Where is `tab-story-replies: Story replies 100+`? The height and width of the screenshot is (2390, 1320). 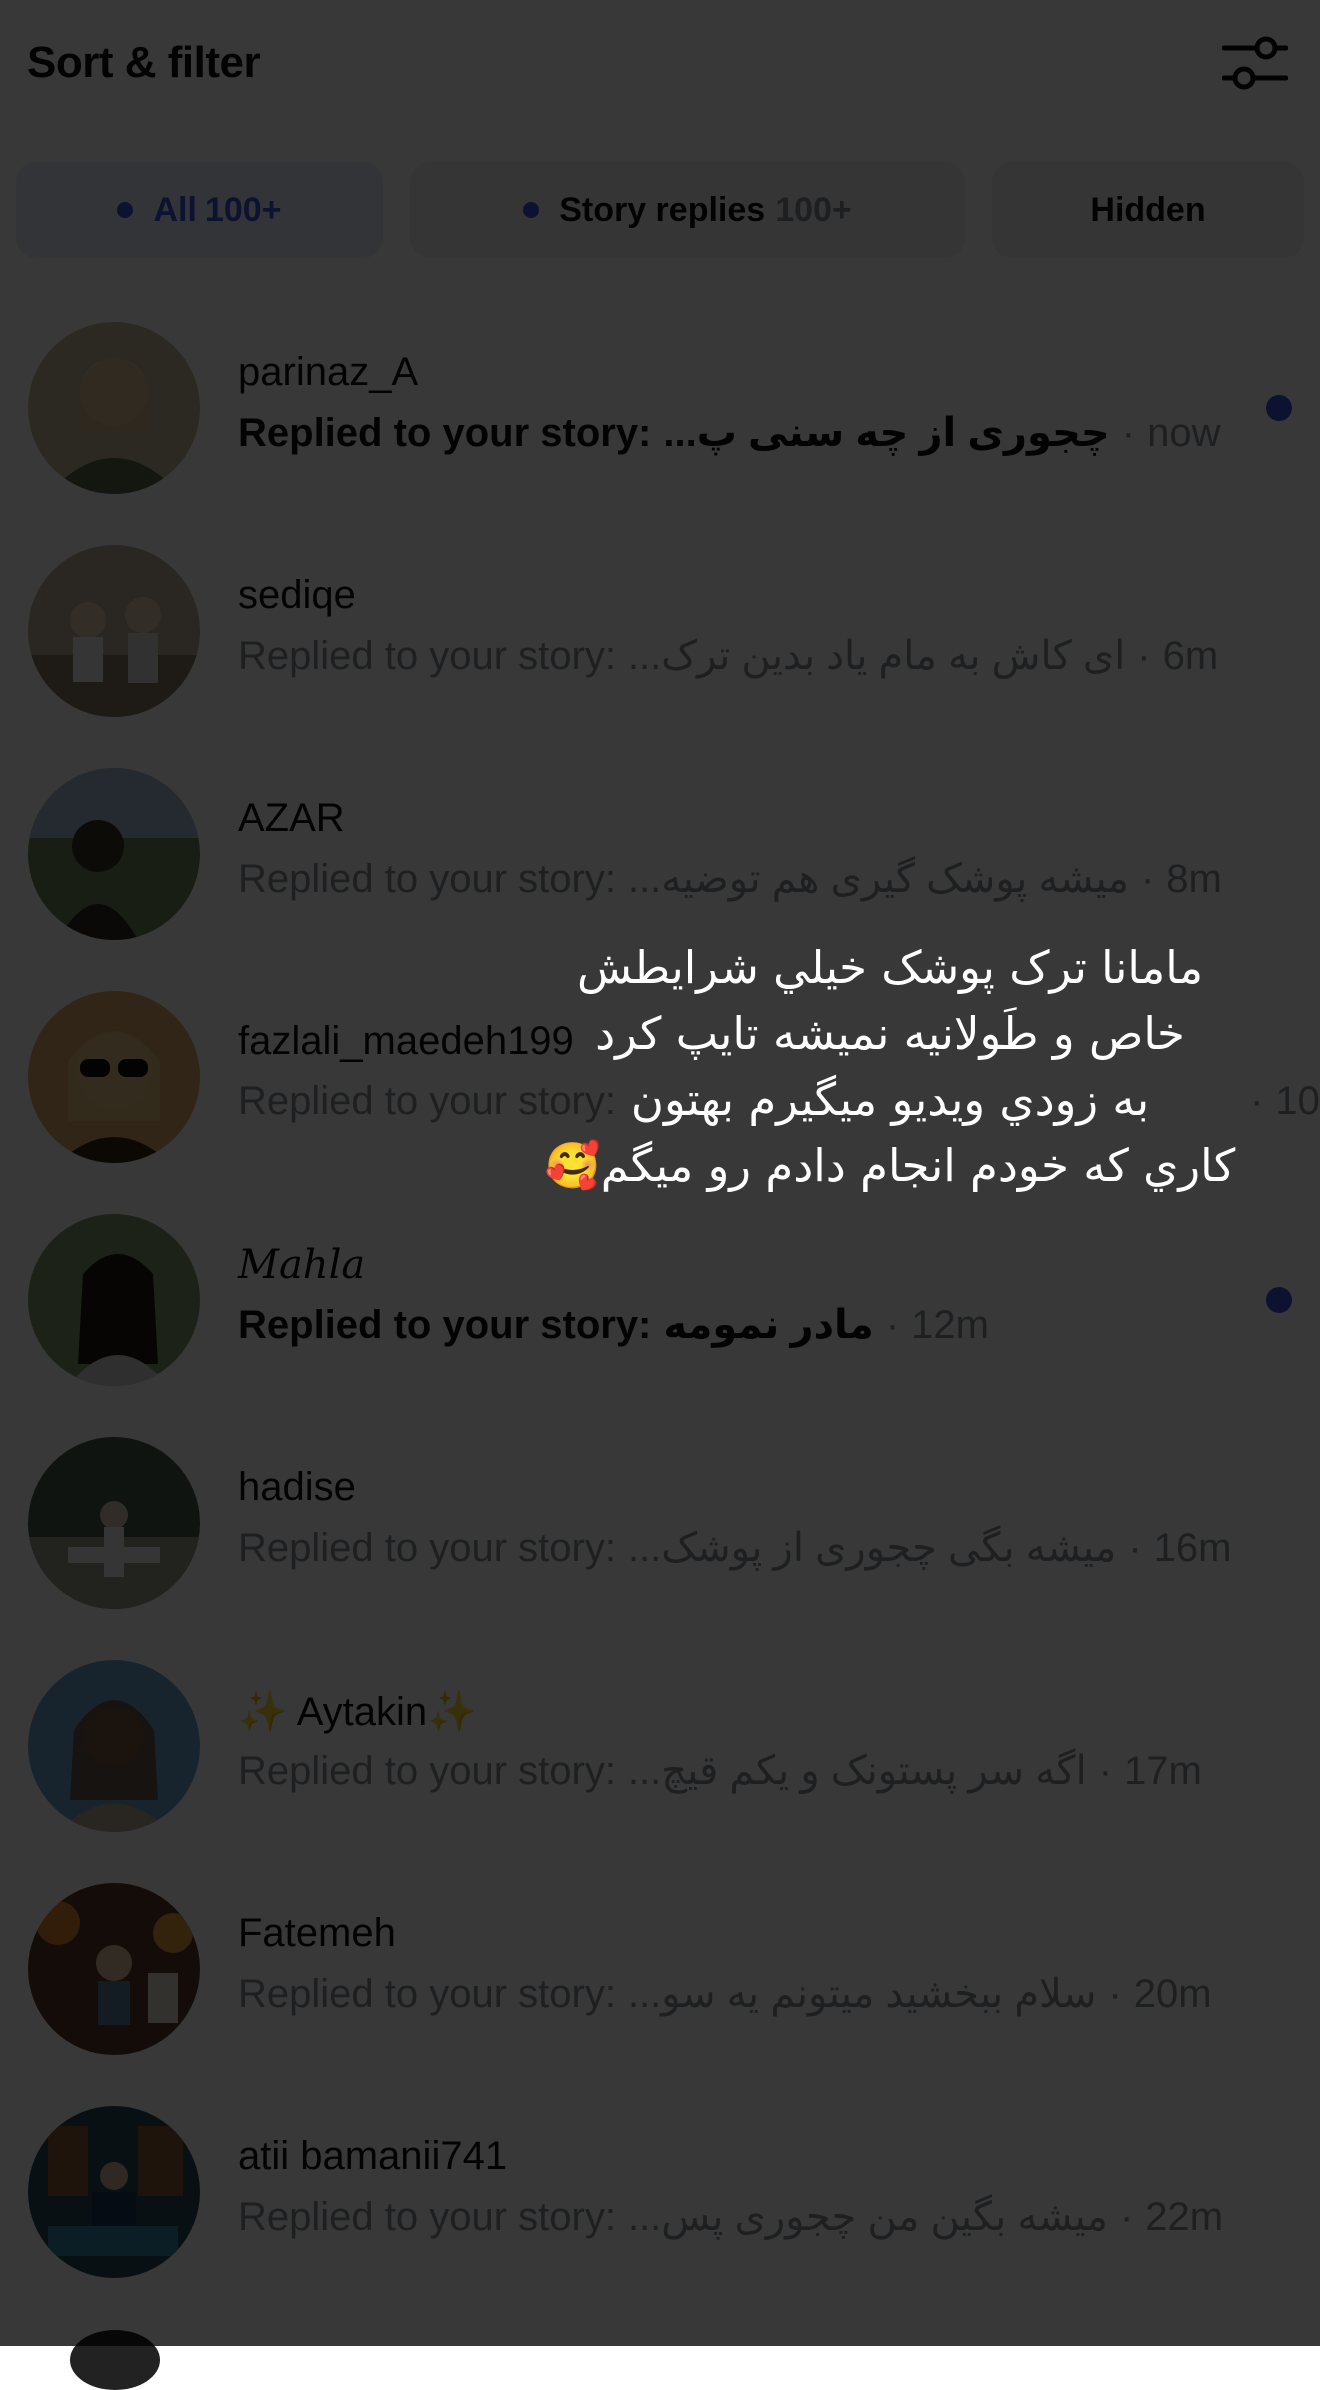 tab-story-replies: Story replies 100+ is located at coordinates (687, 210).